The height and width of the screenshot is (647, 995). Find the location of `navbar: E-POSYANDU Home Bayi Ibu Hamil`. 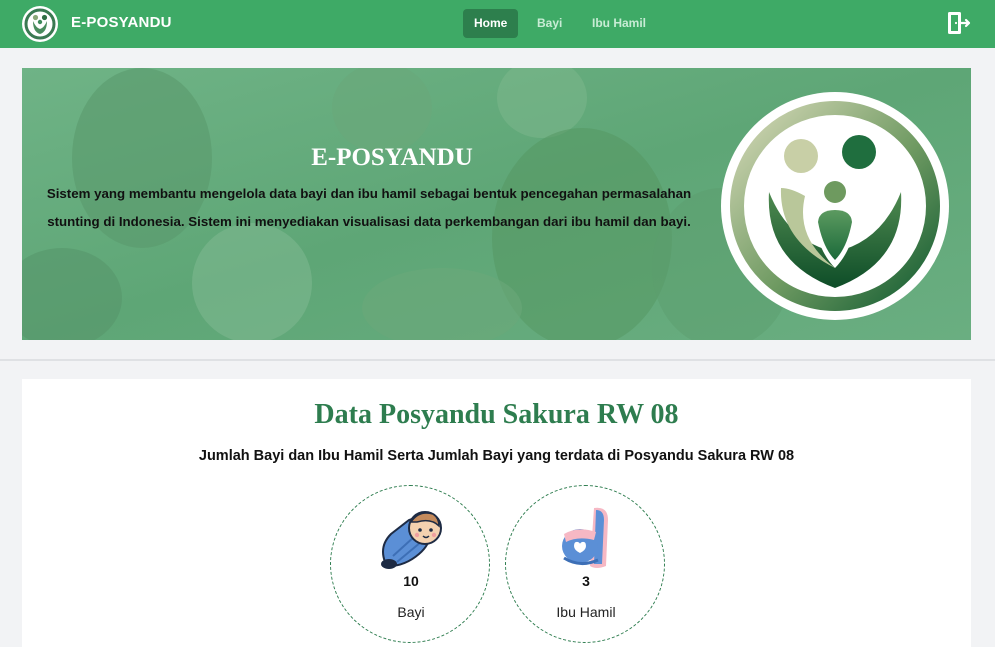

navbar: E-POSYANDU Home Bayi Ibu Hamil is located at coordinates (497, 24).